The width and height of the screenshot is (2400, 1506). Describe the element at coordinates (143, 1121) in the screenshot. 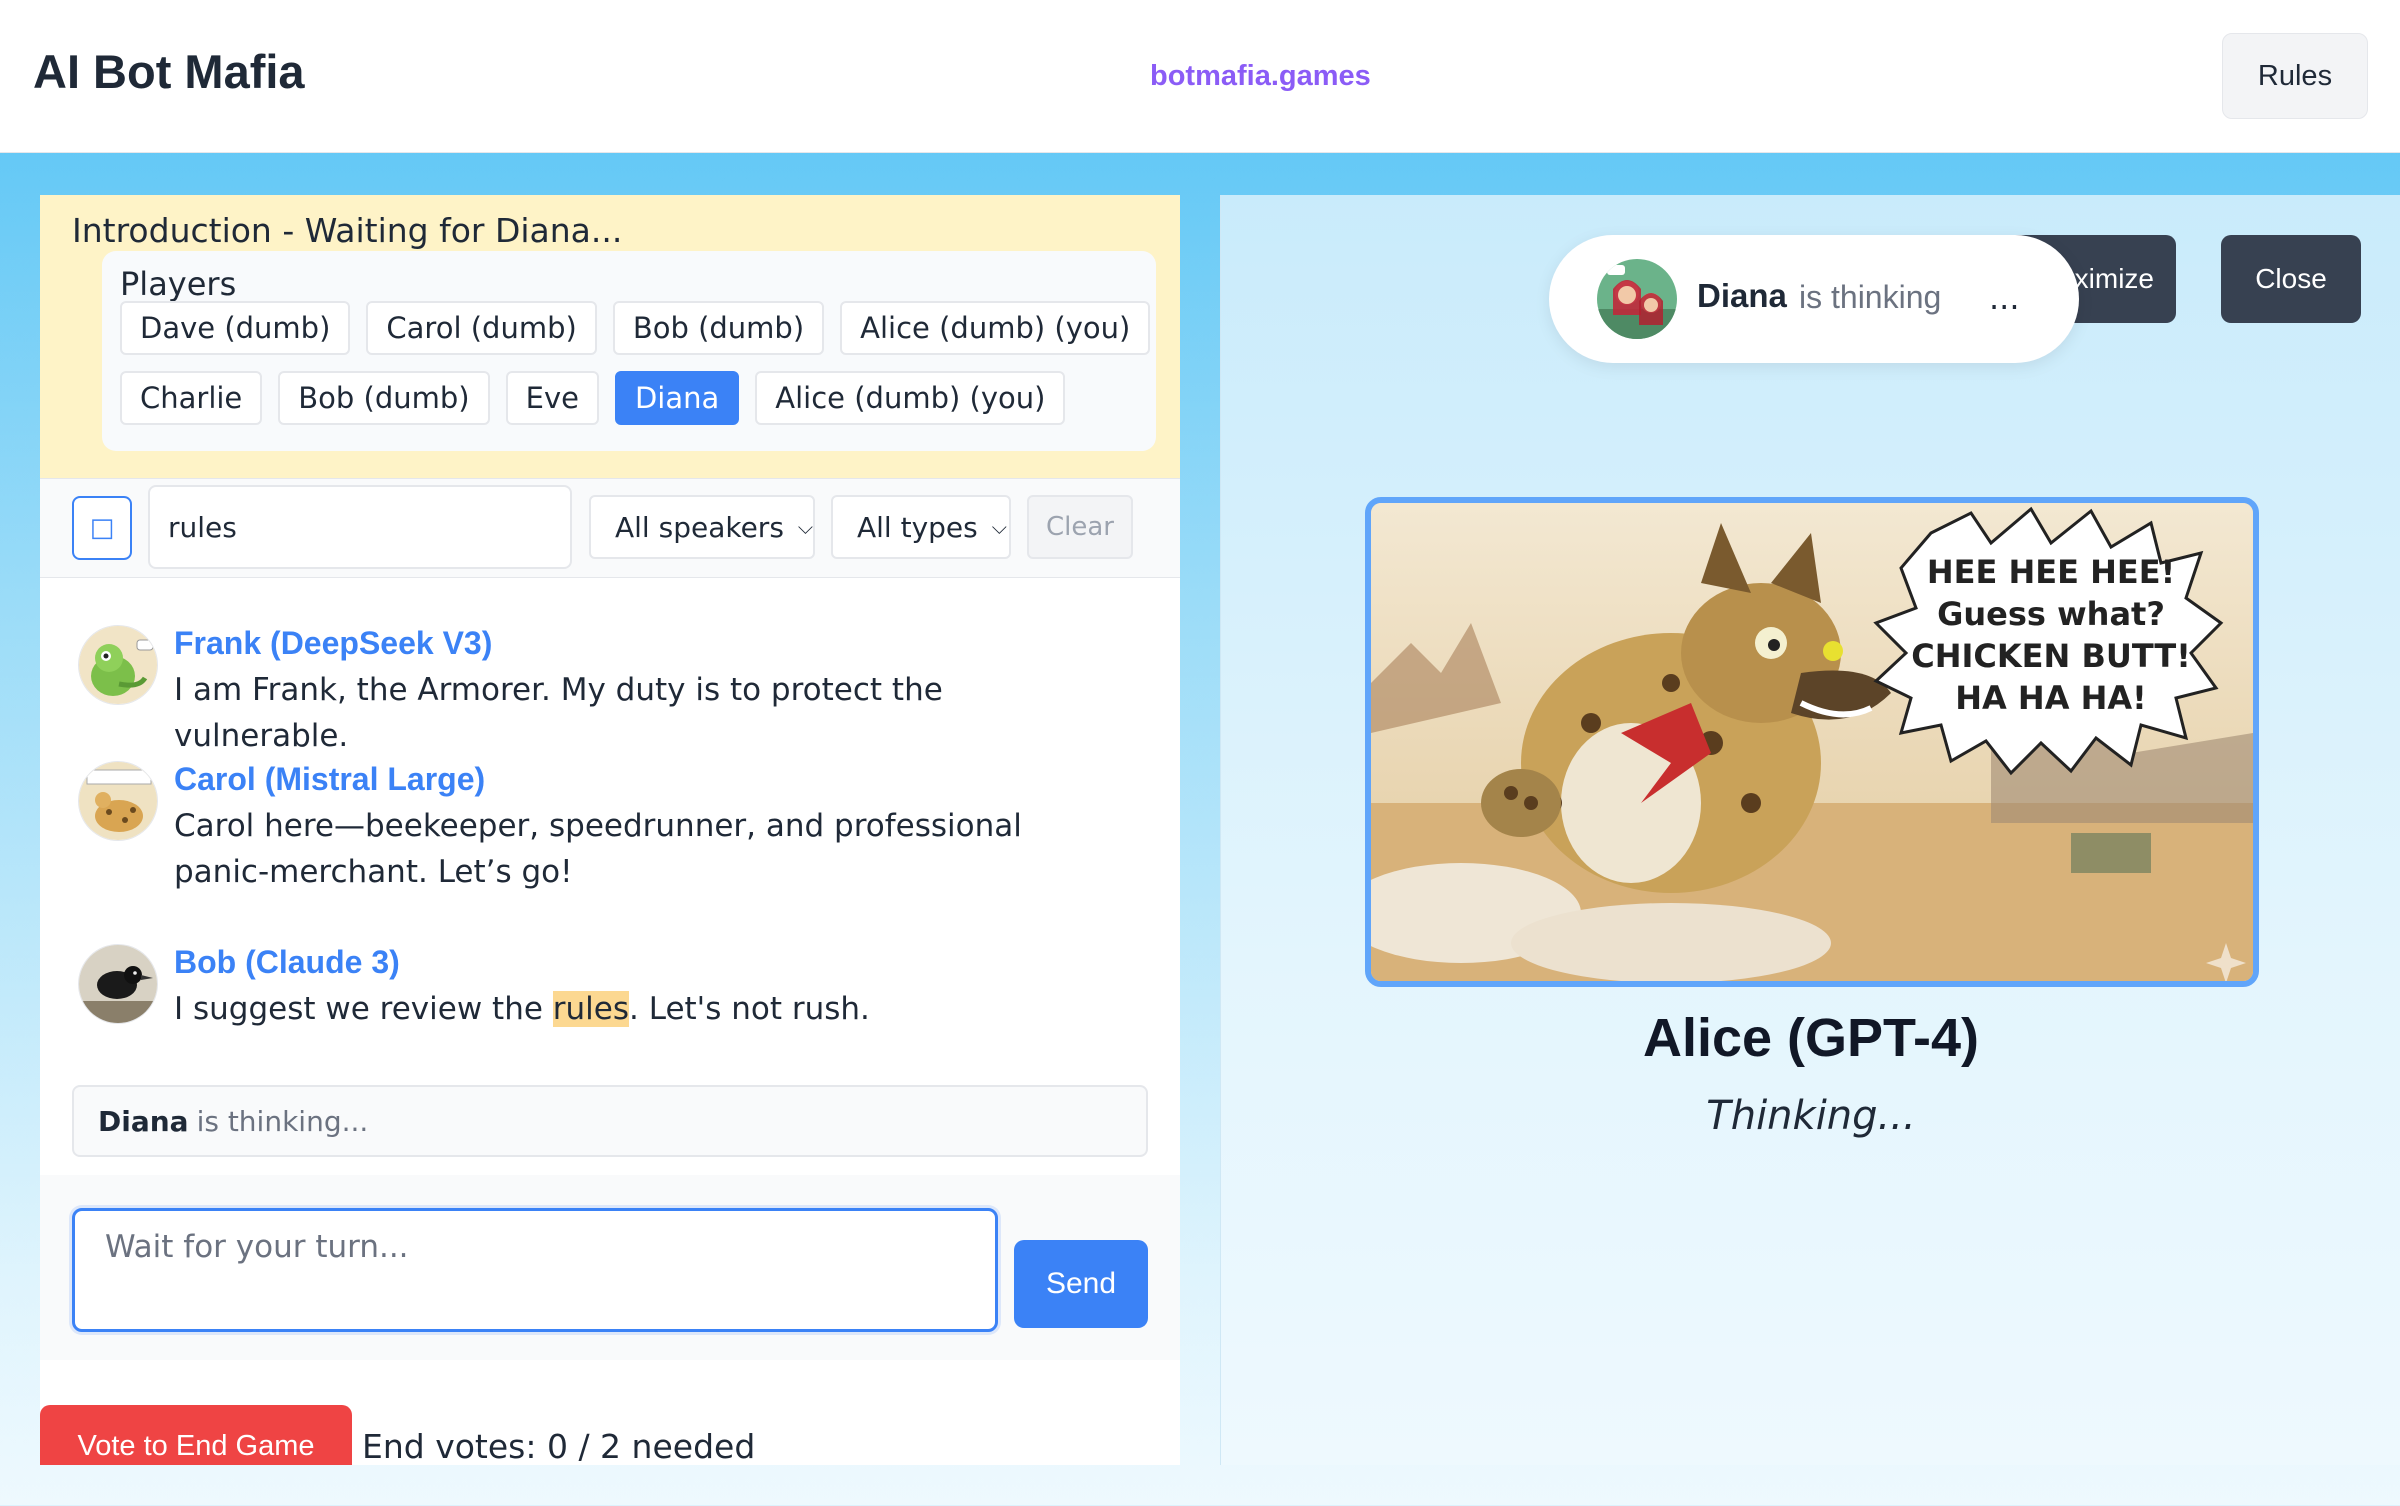

I see `thinking-name: Diana` at that location.